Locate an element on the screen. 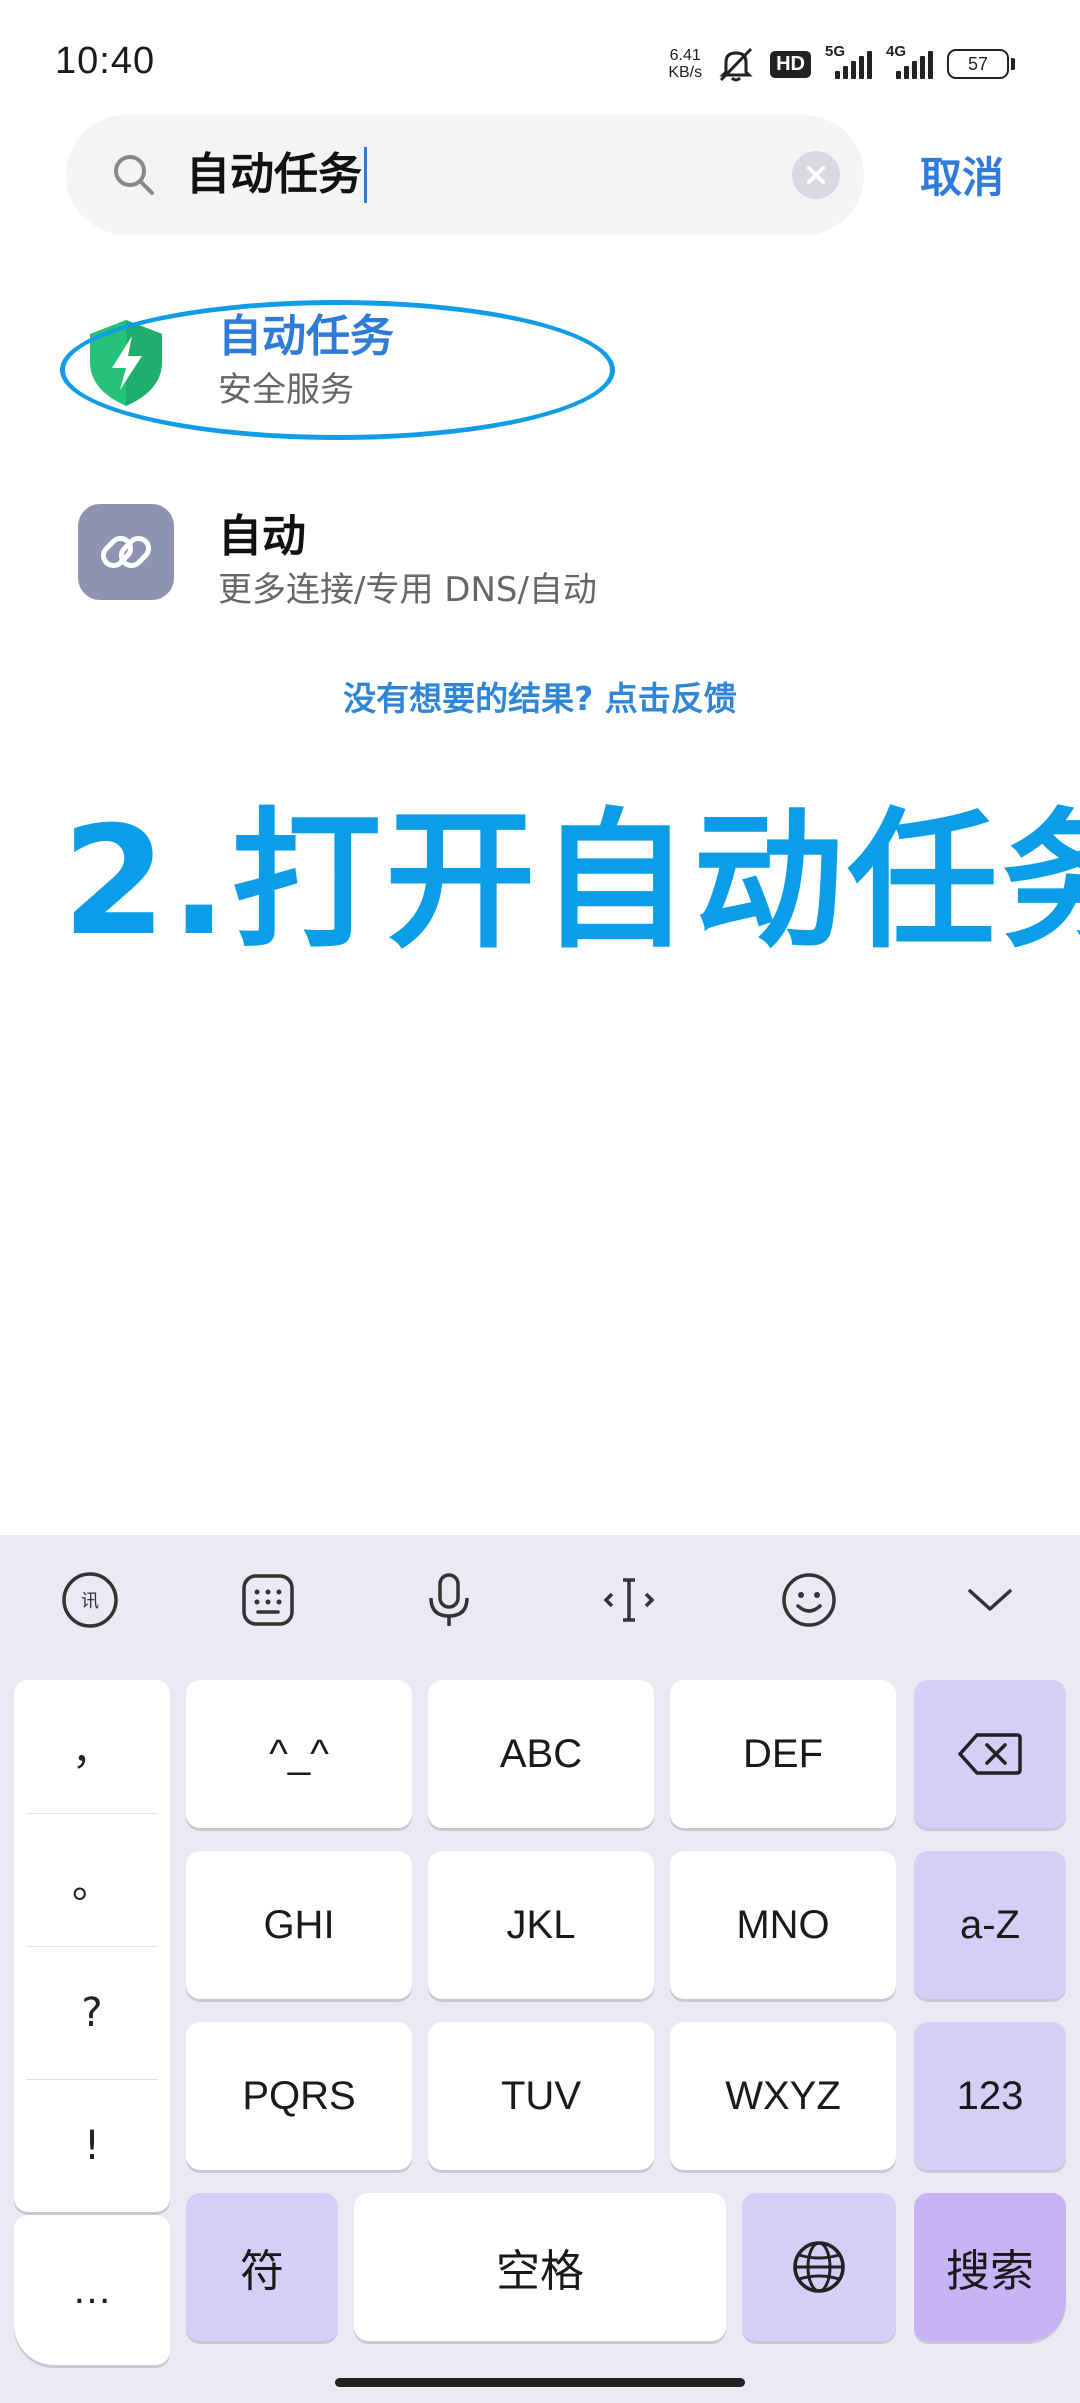  battery-icon: 57 is located at coordinates (981, 64).